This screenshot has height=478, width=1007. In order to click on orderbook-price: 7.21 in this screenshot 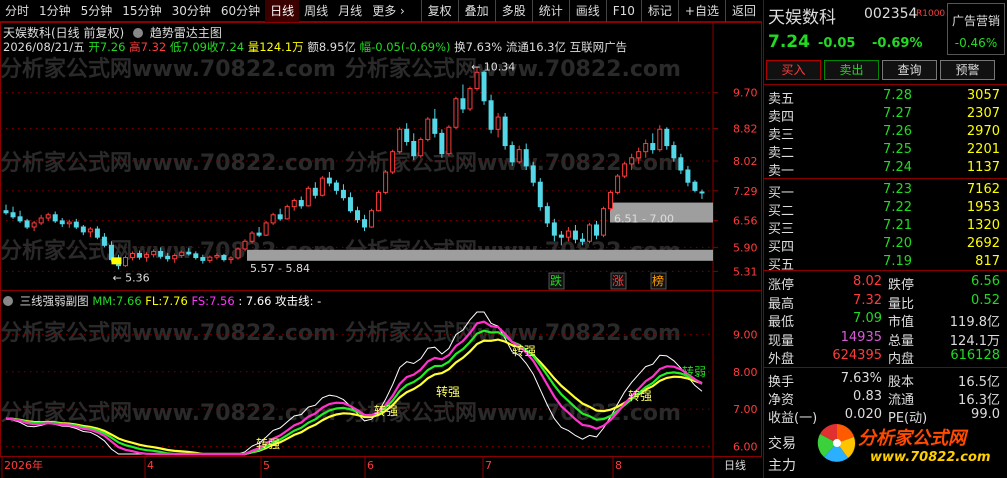, I will do `click(897, 225)`.